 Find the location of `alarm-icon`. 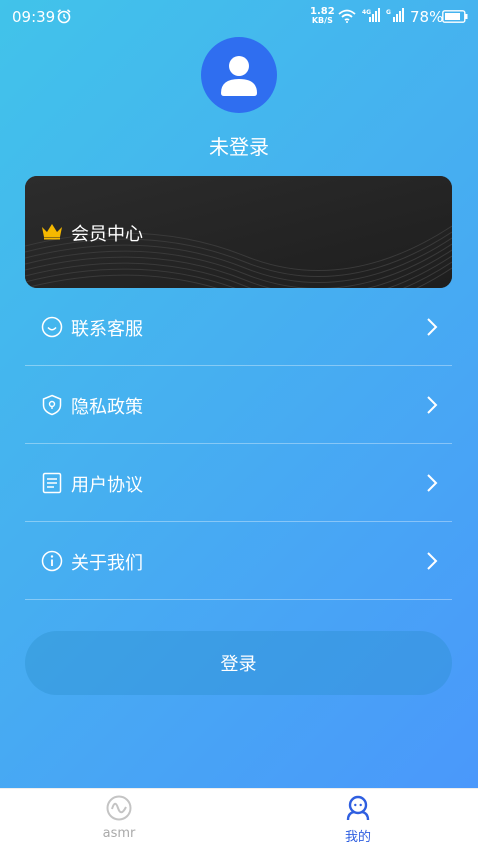

alarm-icon is located at coordinates (64, 16).